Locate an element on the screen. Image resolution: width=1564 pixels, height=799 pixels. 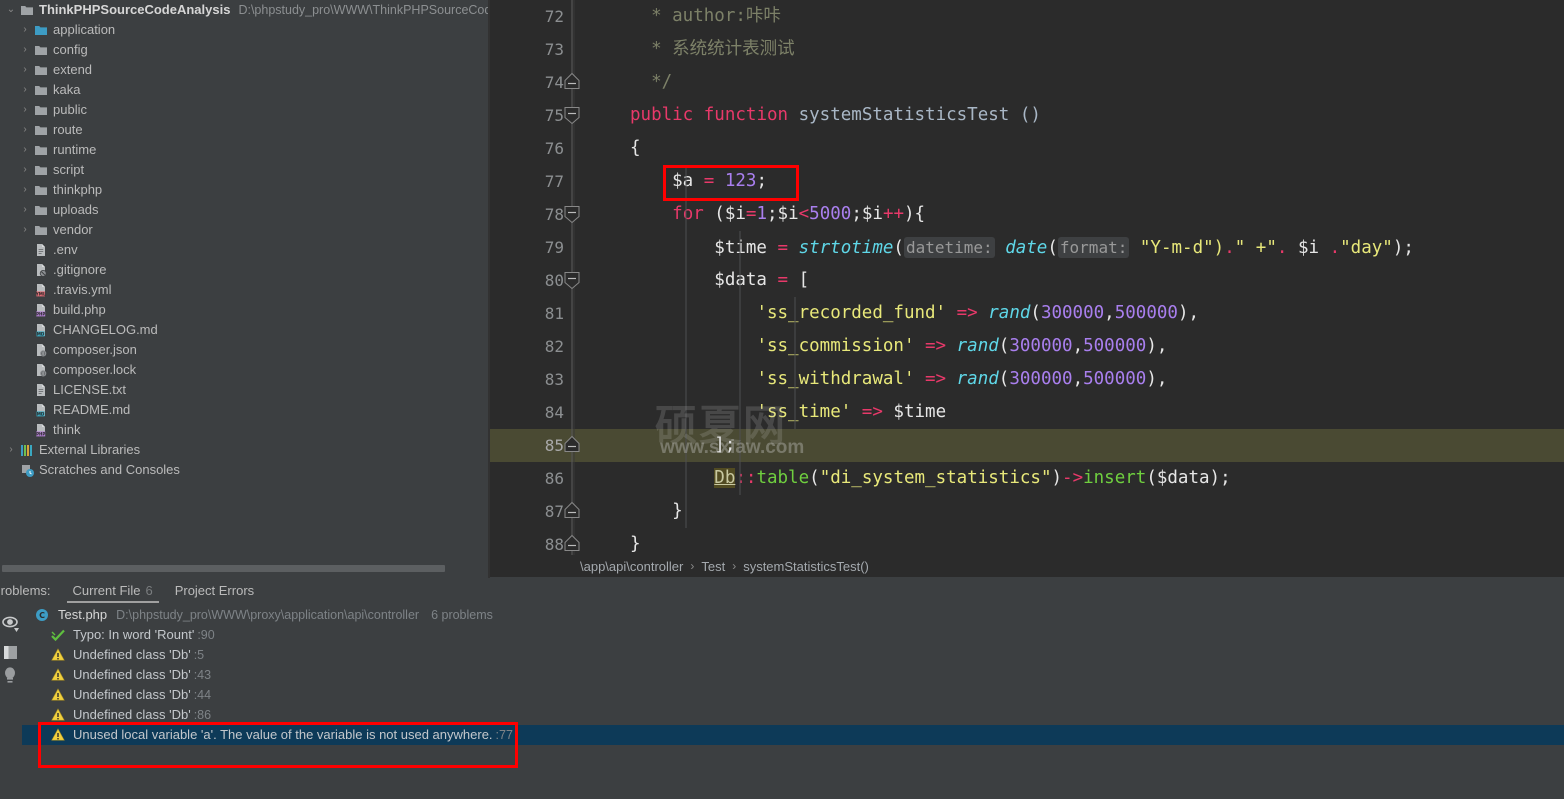
tree-item-changelog-md: MD CHANGELOG.md is located at coordinates (245, 330).